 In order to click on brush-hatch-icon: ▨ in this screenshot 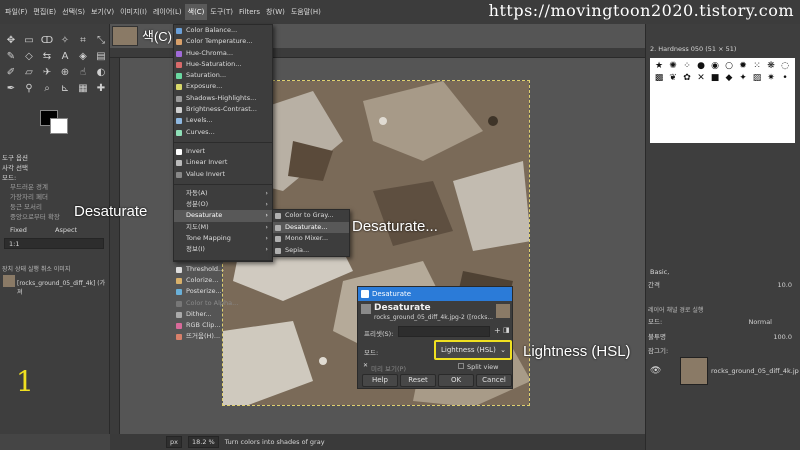, I will do `click(757, 78)`.